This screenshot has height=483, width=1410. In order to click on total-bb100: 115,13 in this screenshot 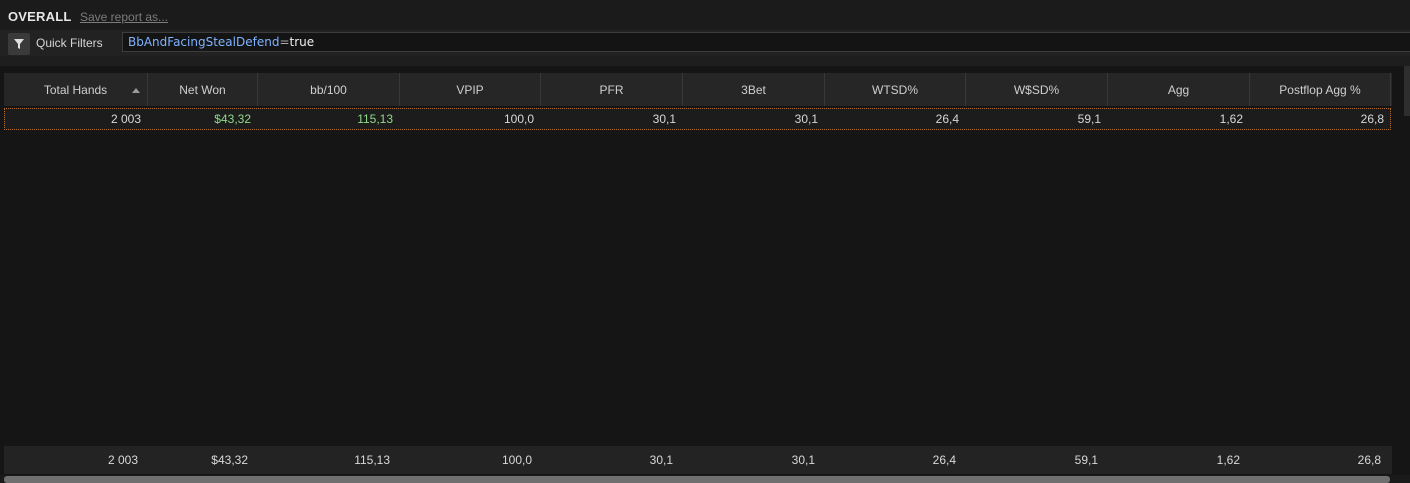, I will do `click(372, 460)`.